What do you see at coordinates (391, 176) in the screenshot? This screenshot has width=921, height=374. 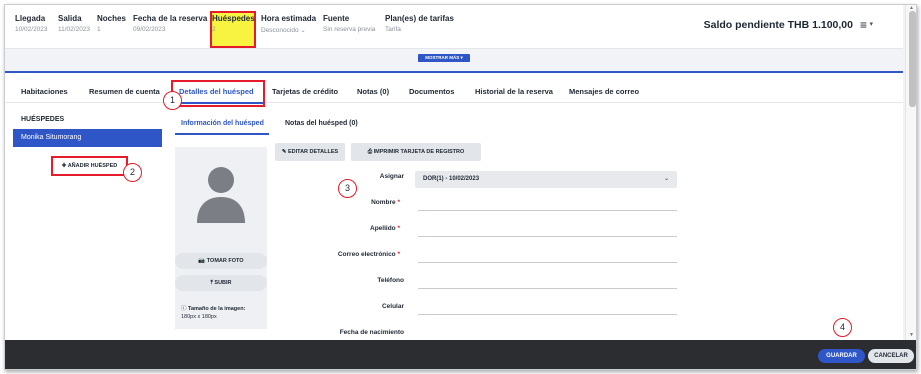 I see `assign-label: Asignar` at bounding box center [391, 176].